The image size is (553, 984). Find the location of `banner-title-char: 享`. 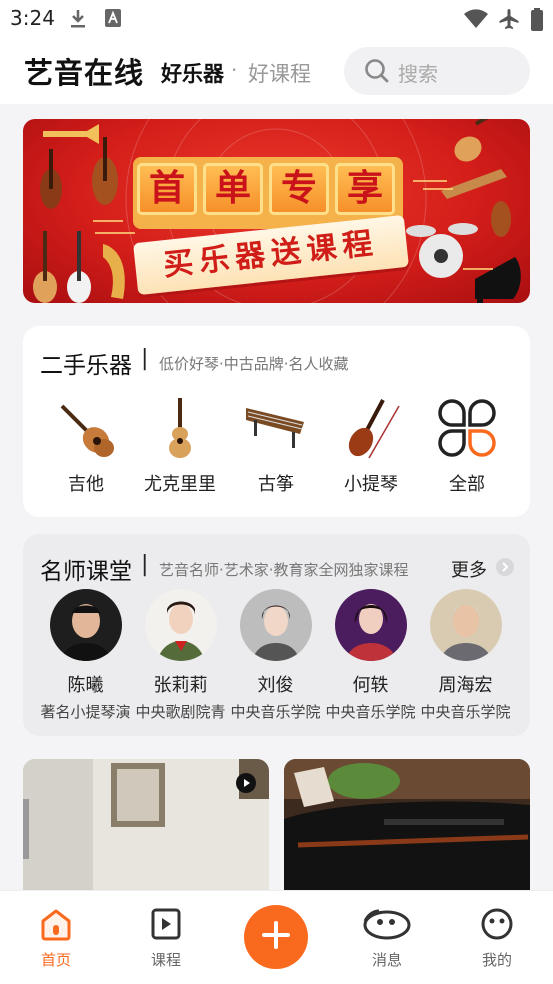

banner-title-char: 享 is located at coordinates (365, 189).